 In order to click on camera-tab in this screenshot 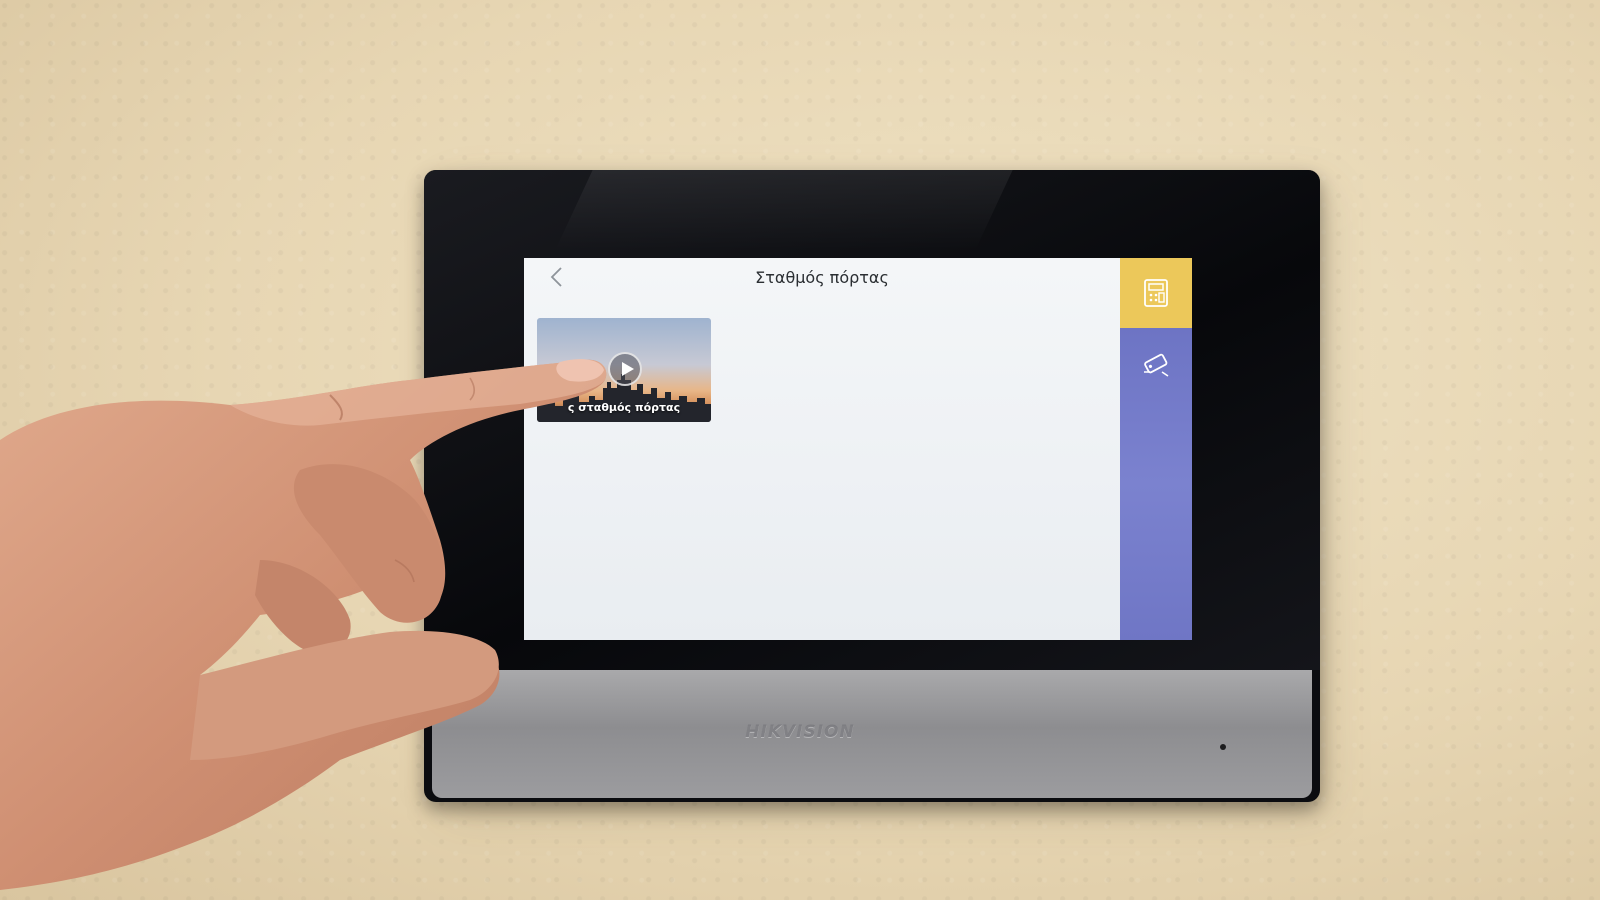, I will do `click(1156, 484)`.